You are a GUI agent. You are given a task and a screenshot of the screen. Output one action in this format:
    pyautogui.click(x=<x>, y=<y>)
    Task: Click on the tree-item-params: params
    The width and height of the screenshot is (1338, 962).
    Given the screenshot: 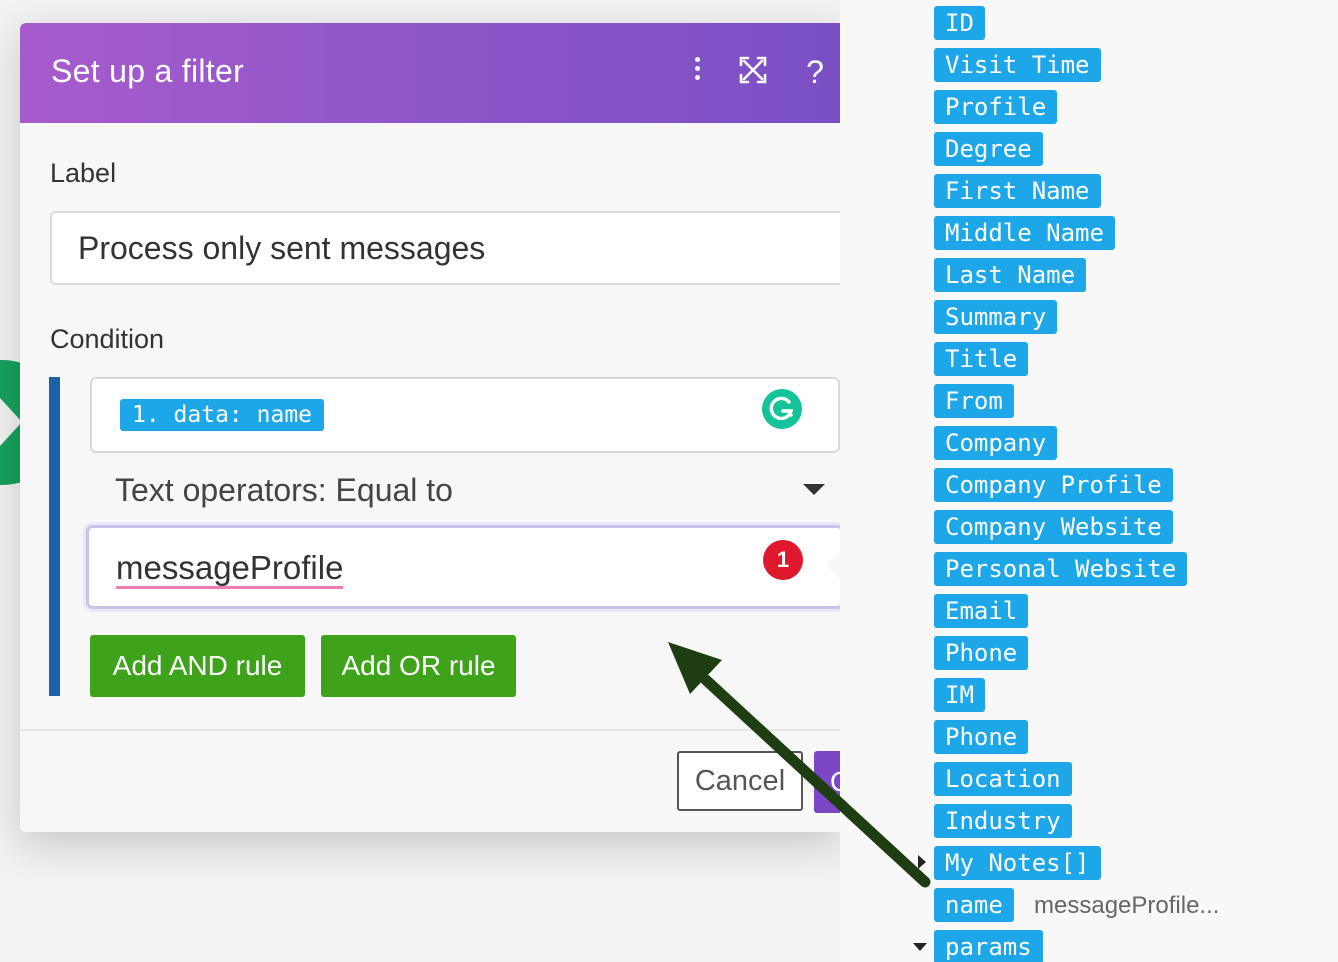 What is the action you would take?
    pyautogui.click(x=988, y=946)
    